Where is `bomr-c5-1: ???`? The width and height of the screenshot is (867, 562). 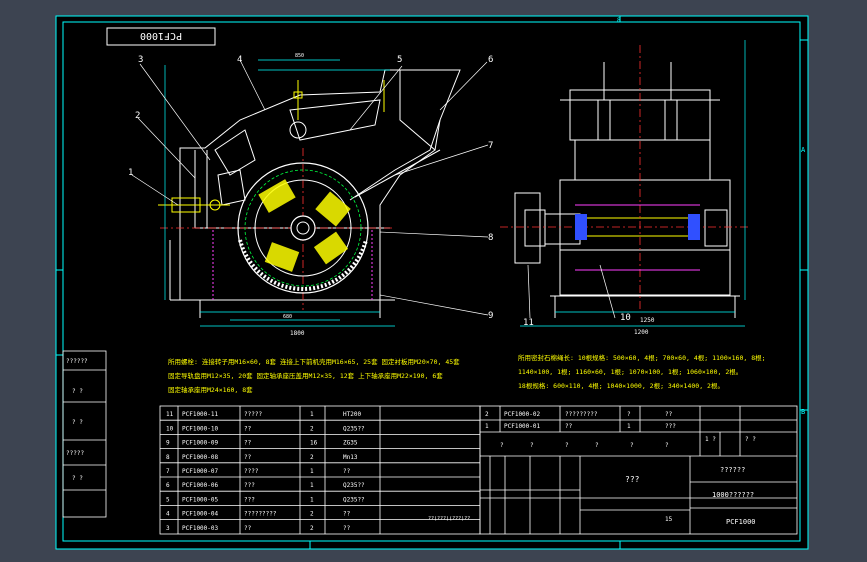 bomr-c5-1: ??? is located at coordinates (670, 426).